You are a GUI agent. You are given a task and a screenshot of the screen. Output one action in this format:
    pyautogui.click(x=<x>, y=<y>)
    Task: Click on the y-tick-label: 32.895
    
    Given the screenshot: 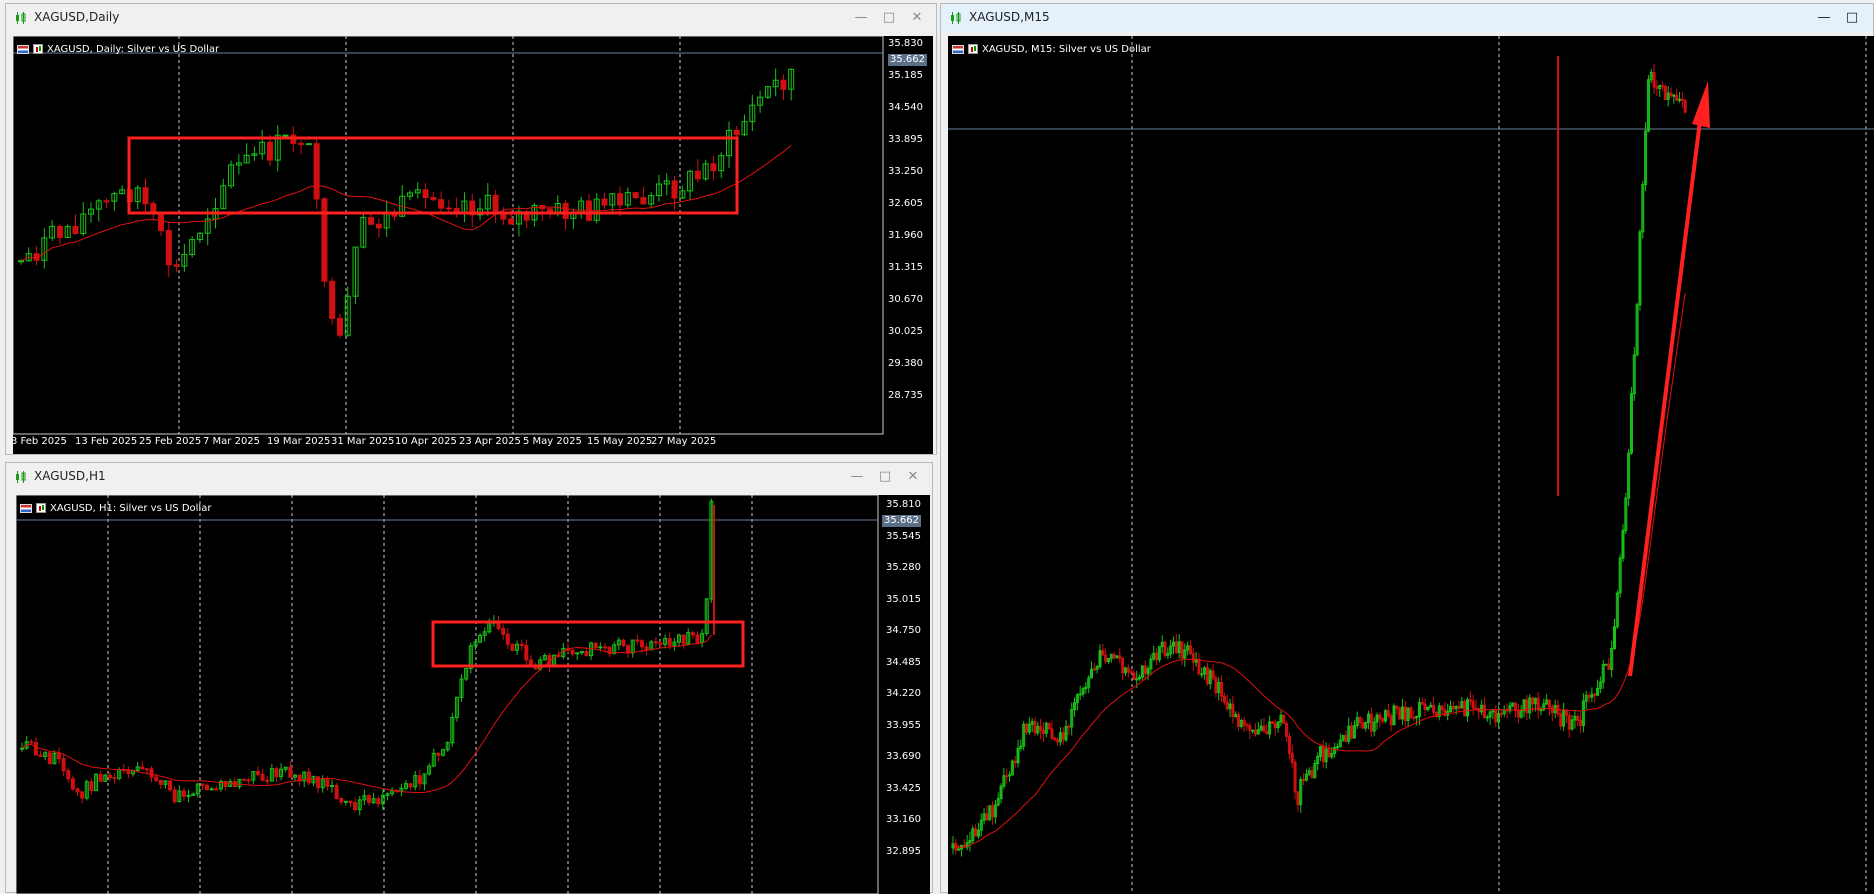 What is the action you would take?
    pyautogui.click(x=903, y=851)
    